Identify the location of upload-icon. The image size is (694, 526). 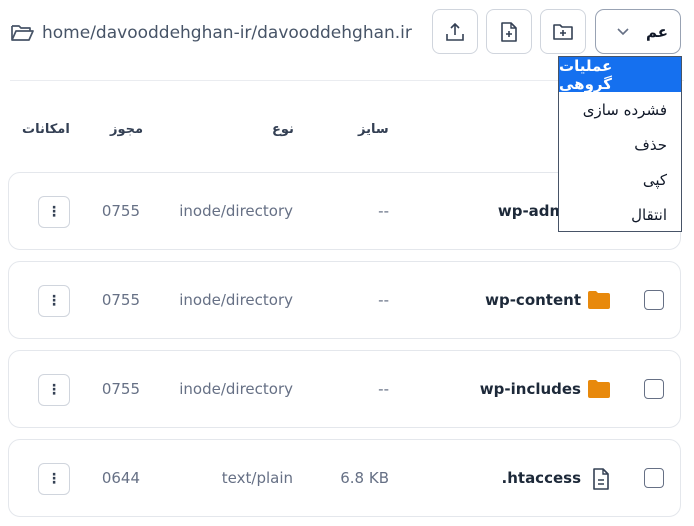
(455, 31).